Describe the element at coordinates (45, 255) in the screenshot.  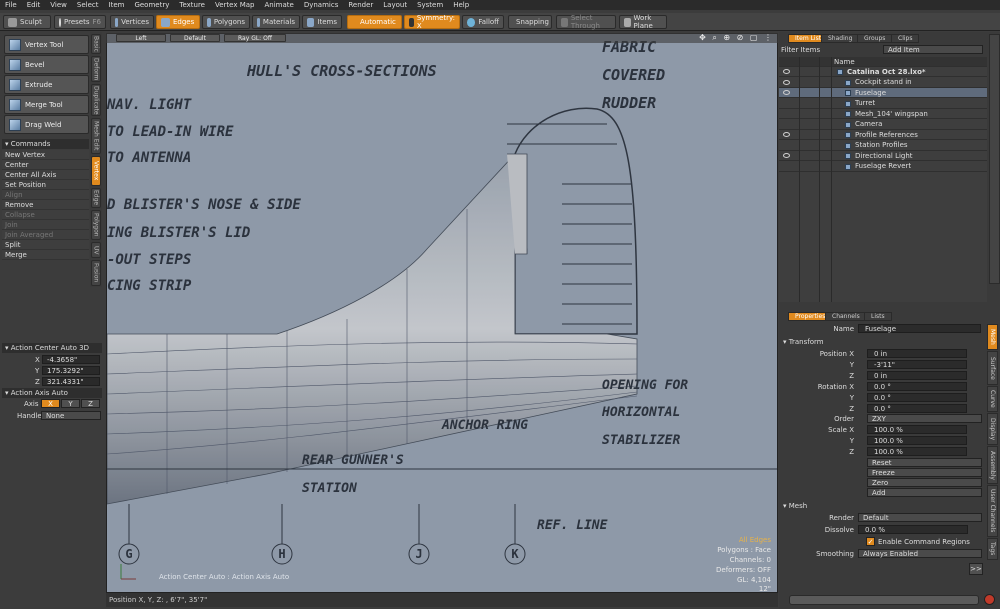
I see `command-item: Merge` at that location.